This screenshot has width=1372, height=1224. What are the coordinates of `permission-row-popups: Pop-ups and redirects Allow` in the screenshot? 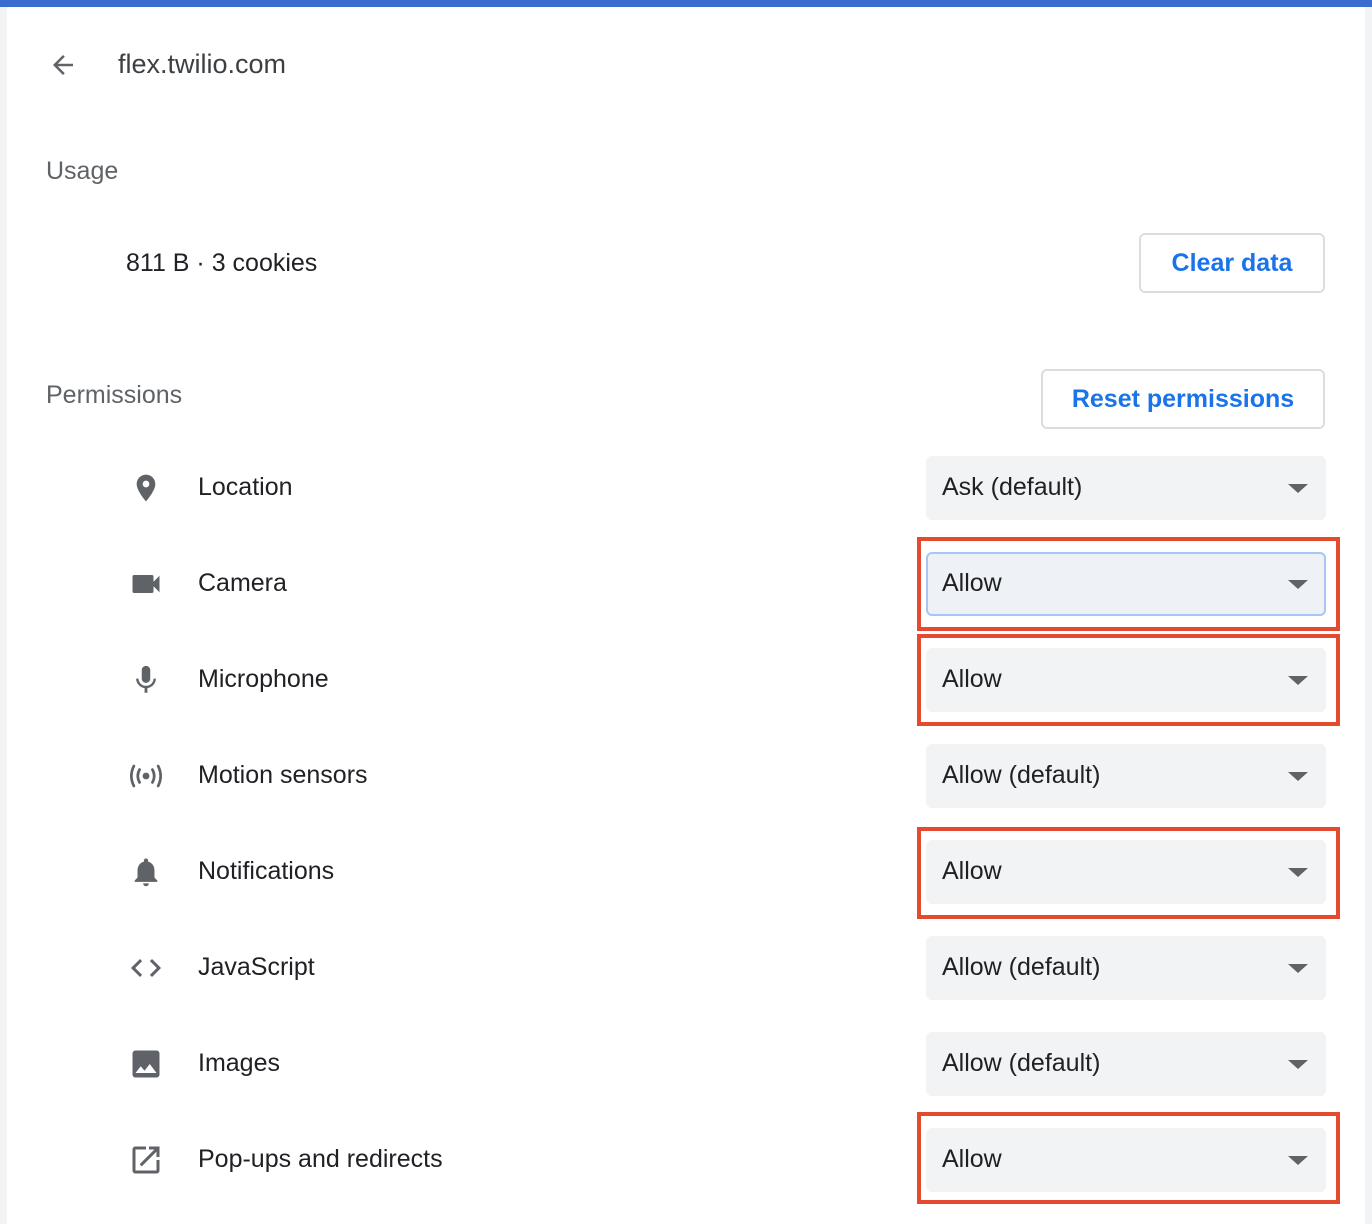 It's located at (686, 1160).